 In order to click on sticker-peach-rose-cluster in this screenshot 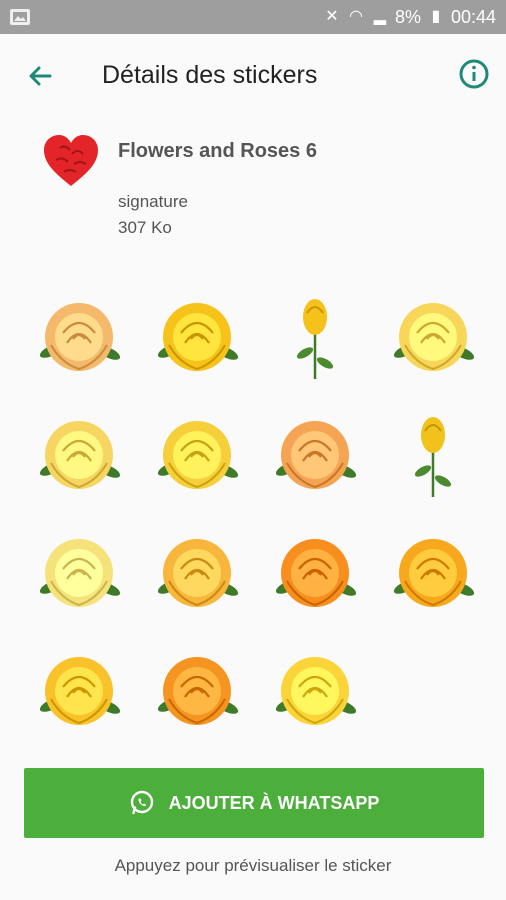, I will do `click(79, 339)`.